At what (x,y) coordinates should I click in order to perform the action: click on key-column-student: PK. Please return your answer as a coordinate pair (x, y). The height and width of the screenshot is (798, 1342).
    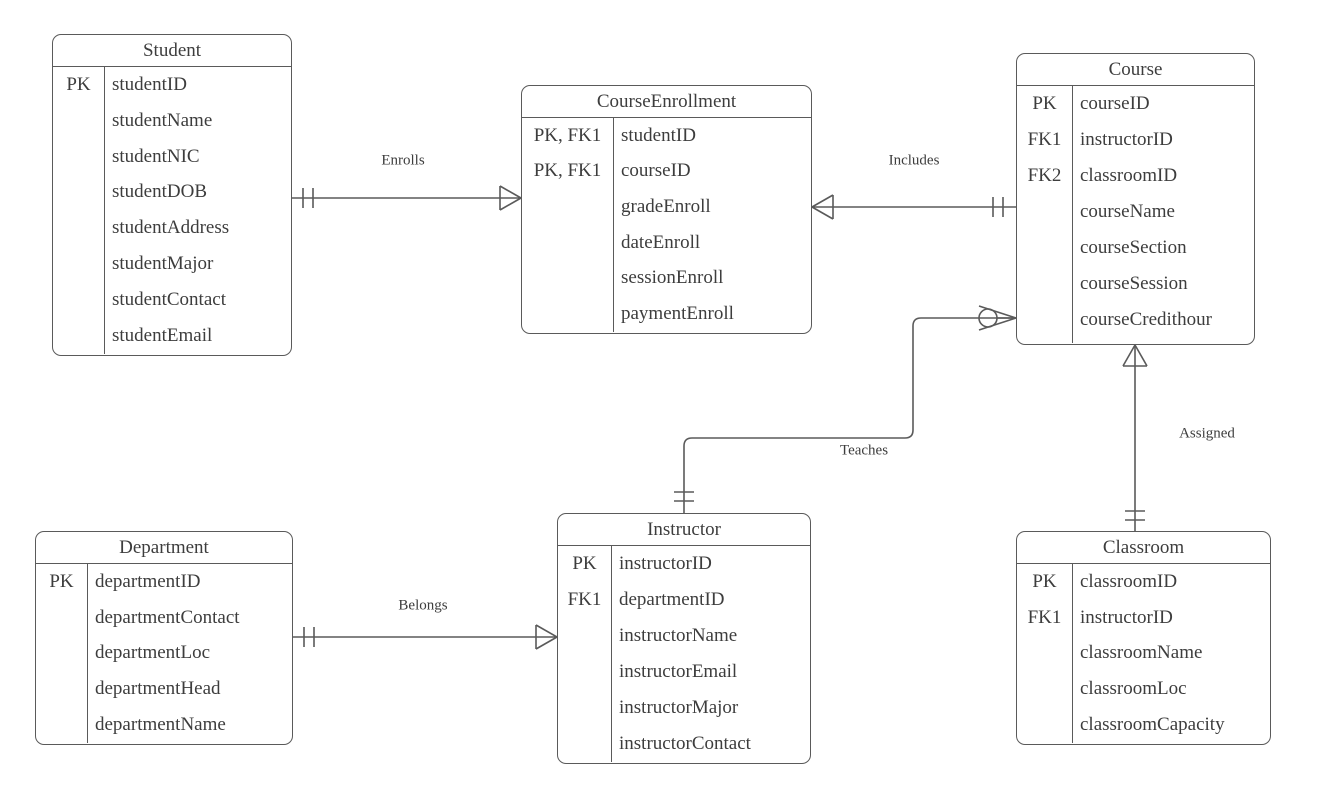
    Looking at the image, I should click on (79, 210).